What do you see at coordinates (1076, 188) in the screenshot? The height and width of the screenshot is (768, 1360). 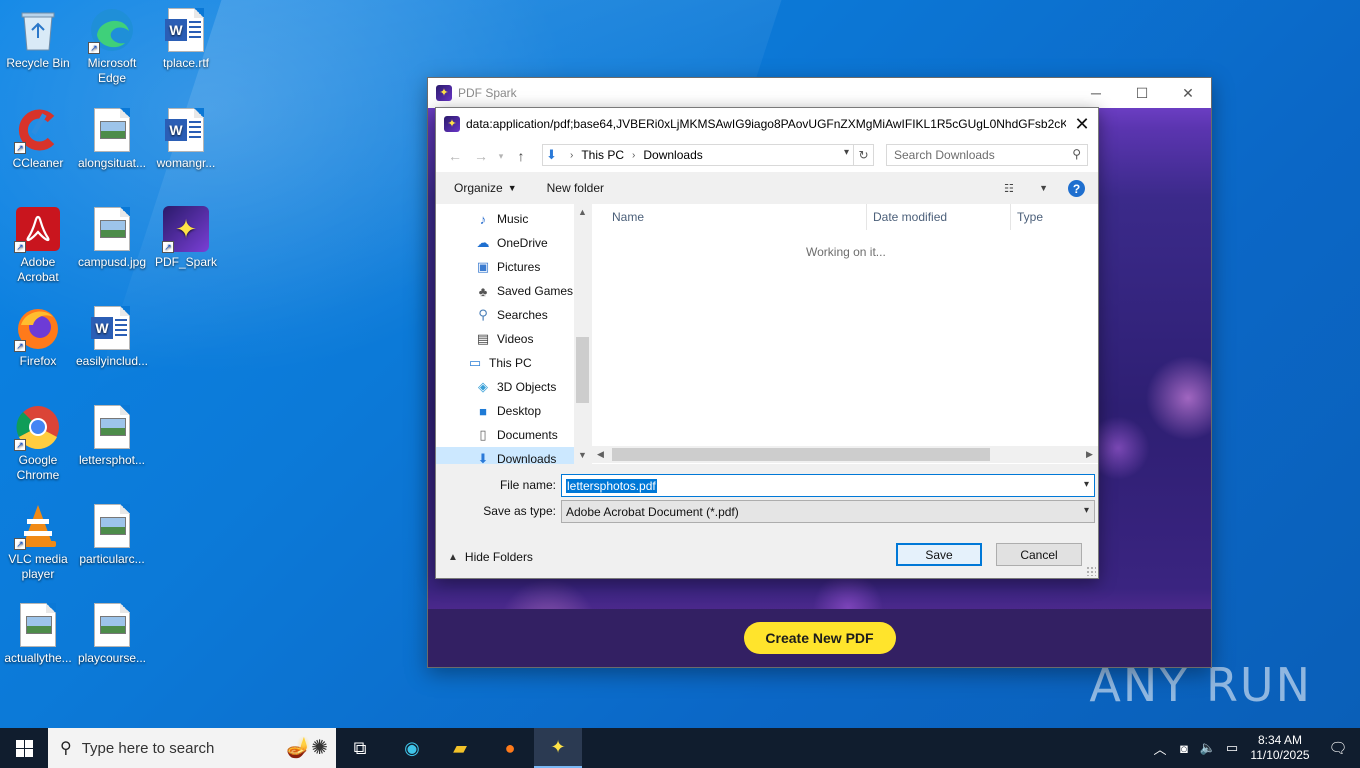 I see `help-icon: ?` at bounding box center [1076, 188].